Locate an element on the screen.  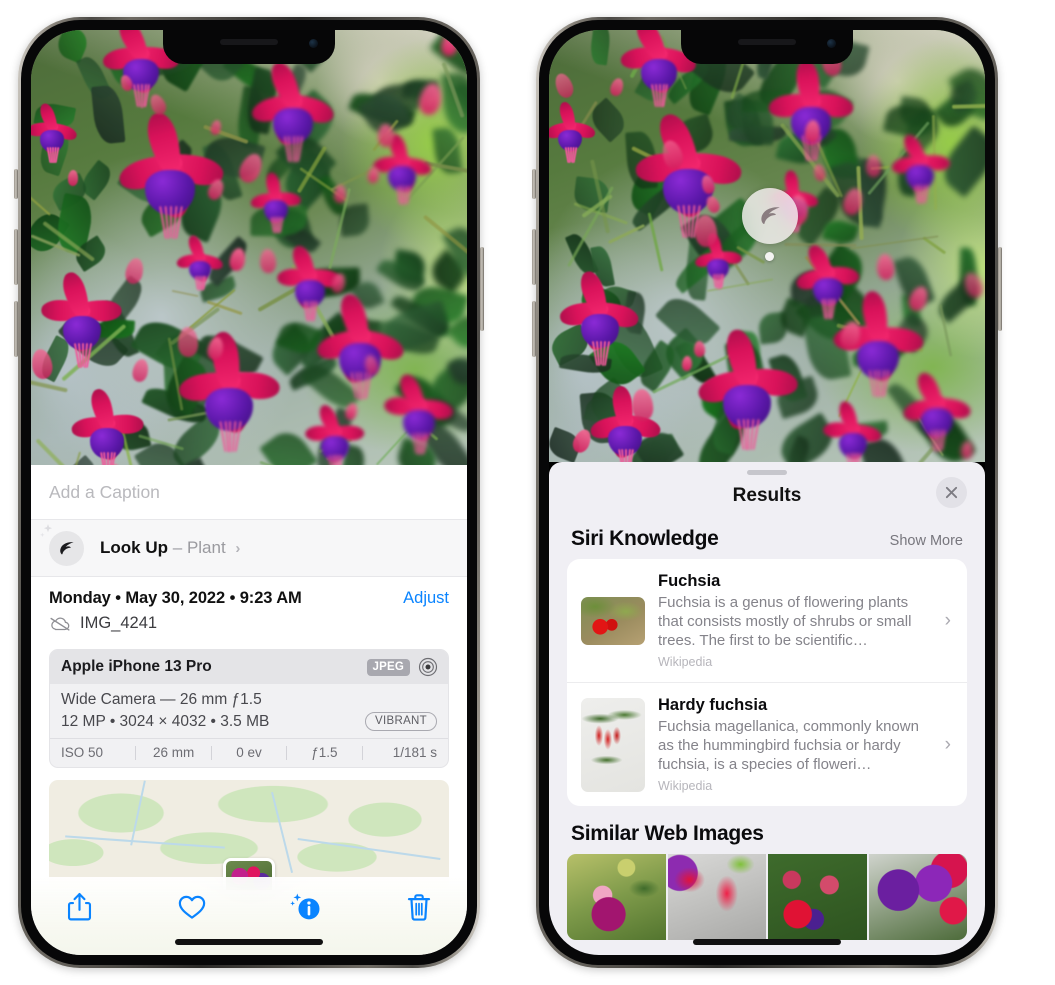
trash-icon is located at coordinates (419, 907).